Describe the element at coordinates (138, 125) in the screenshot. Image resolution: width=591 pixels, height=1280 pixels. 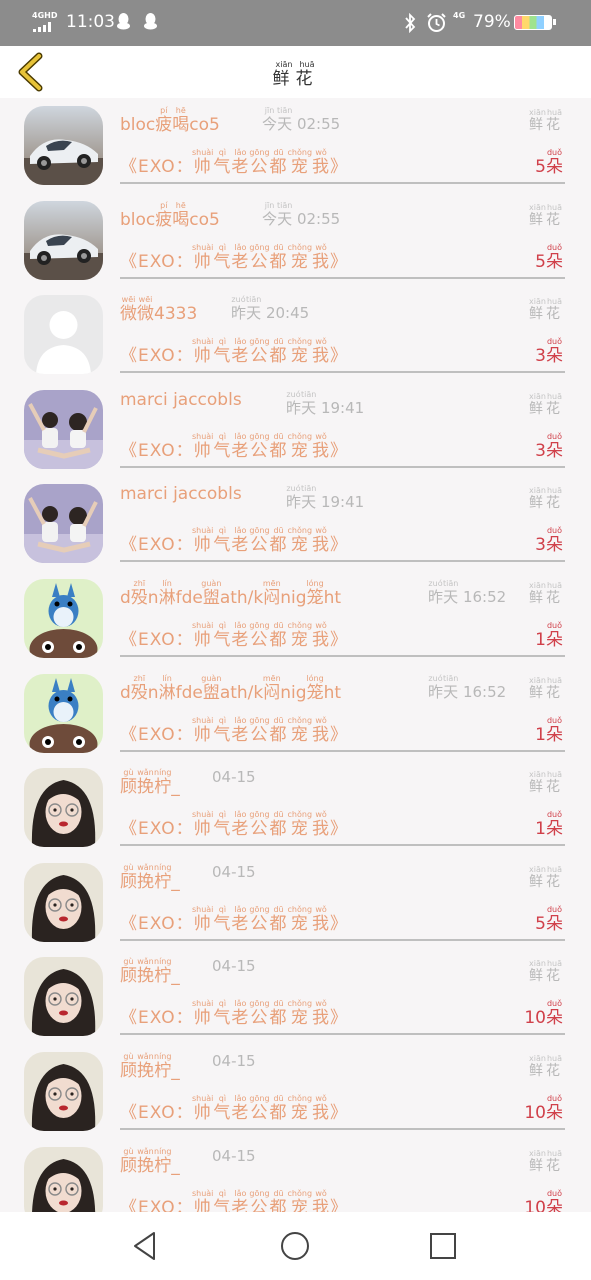
I see `text-segment: bloc` at that location.